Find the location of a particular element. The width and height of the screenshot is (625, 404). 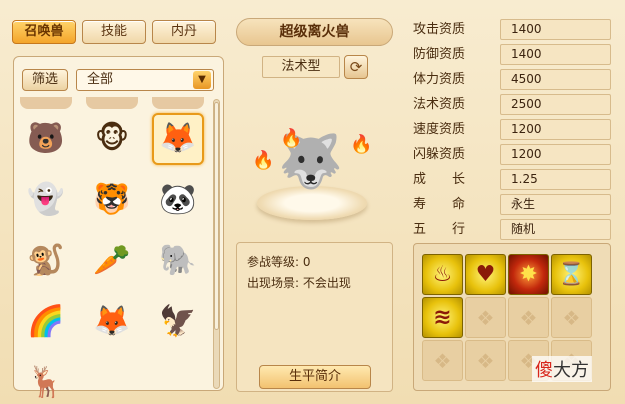

stat-row: 体力资质 4500 is located at coordinates (513, 80).